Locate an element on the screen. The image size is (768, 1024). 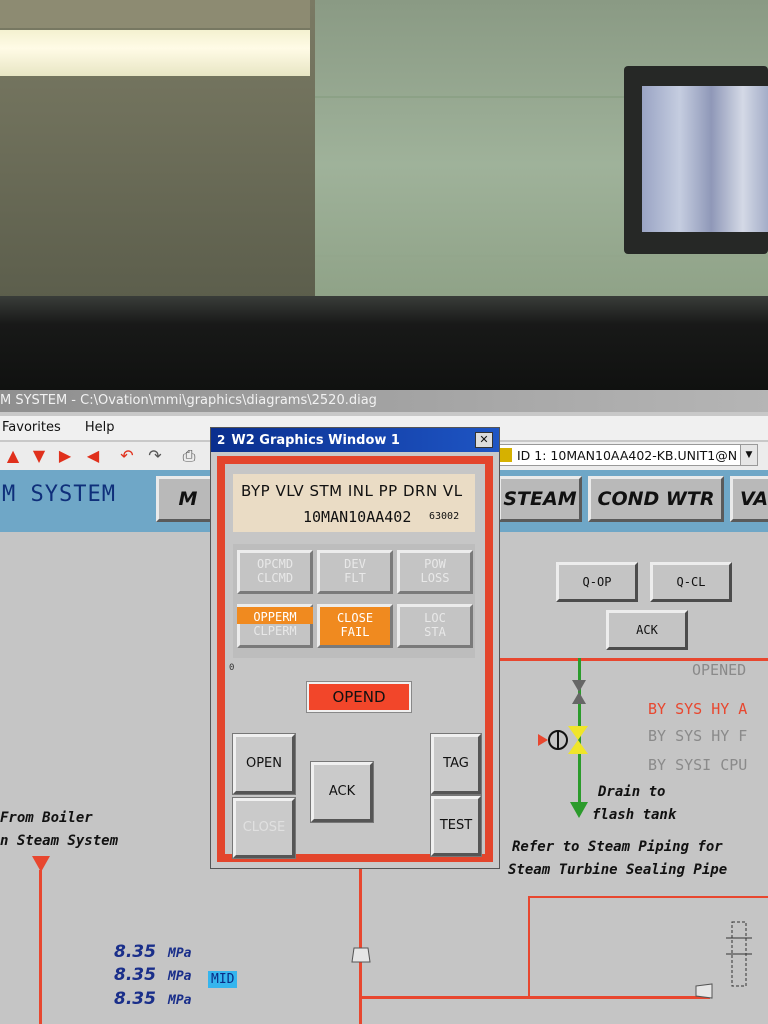
strainer-icon is located at coordinates (739, 954).